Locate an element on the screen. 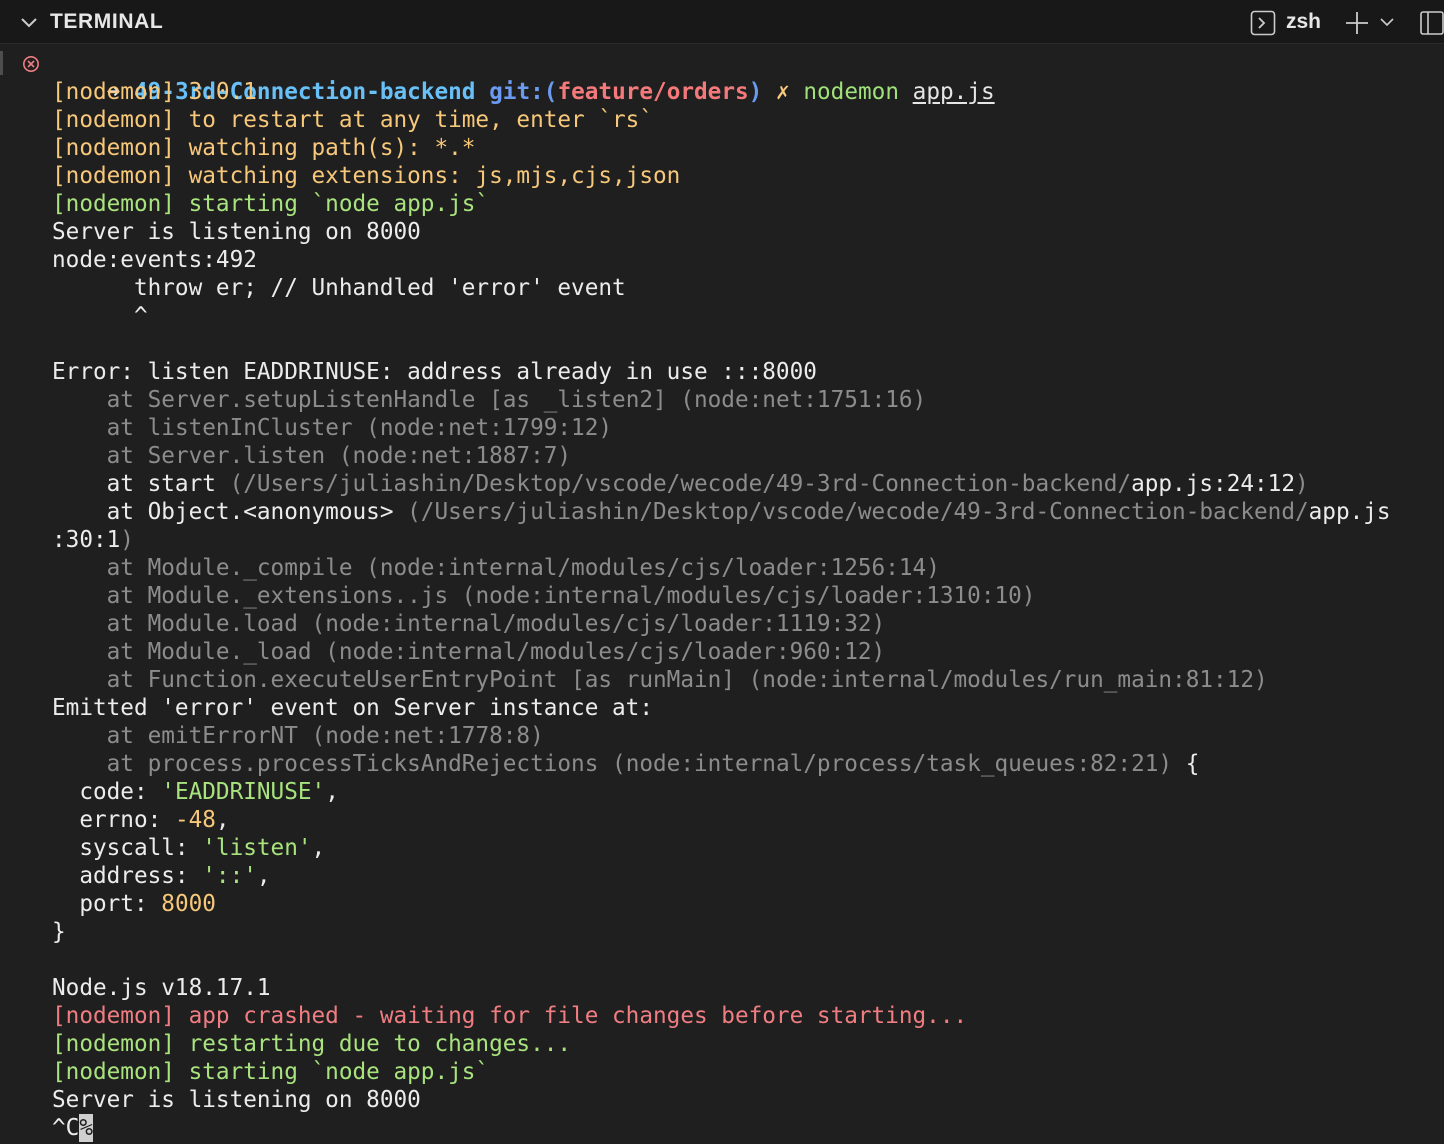 The image size is (1444, 1144). stack-text: Server.listen (node:net:1887:7) is located at coordinates (359, 456).